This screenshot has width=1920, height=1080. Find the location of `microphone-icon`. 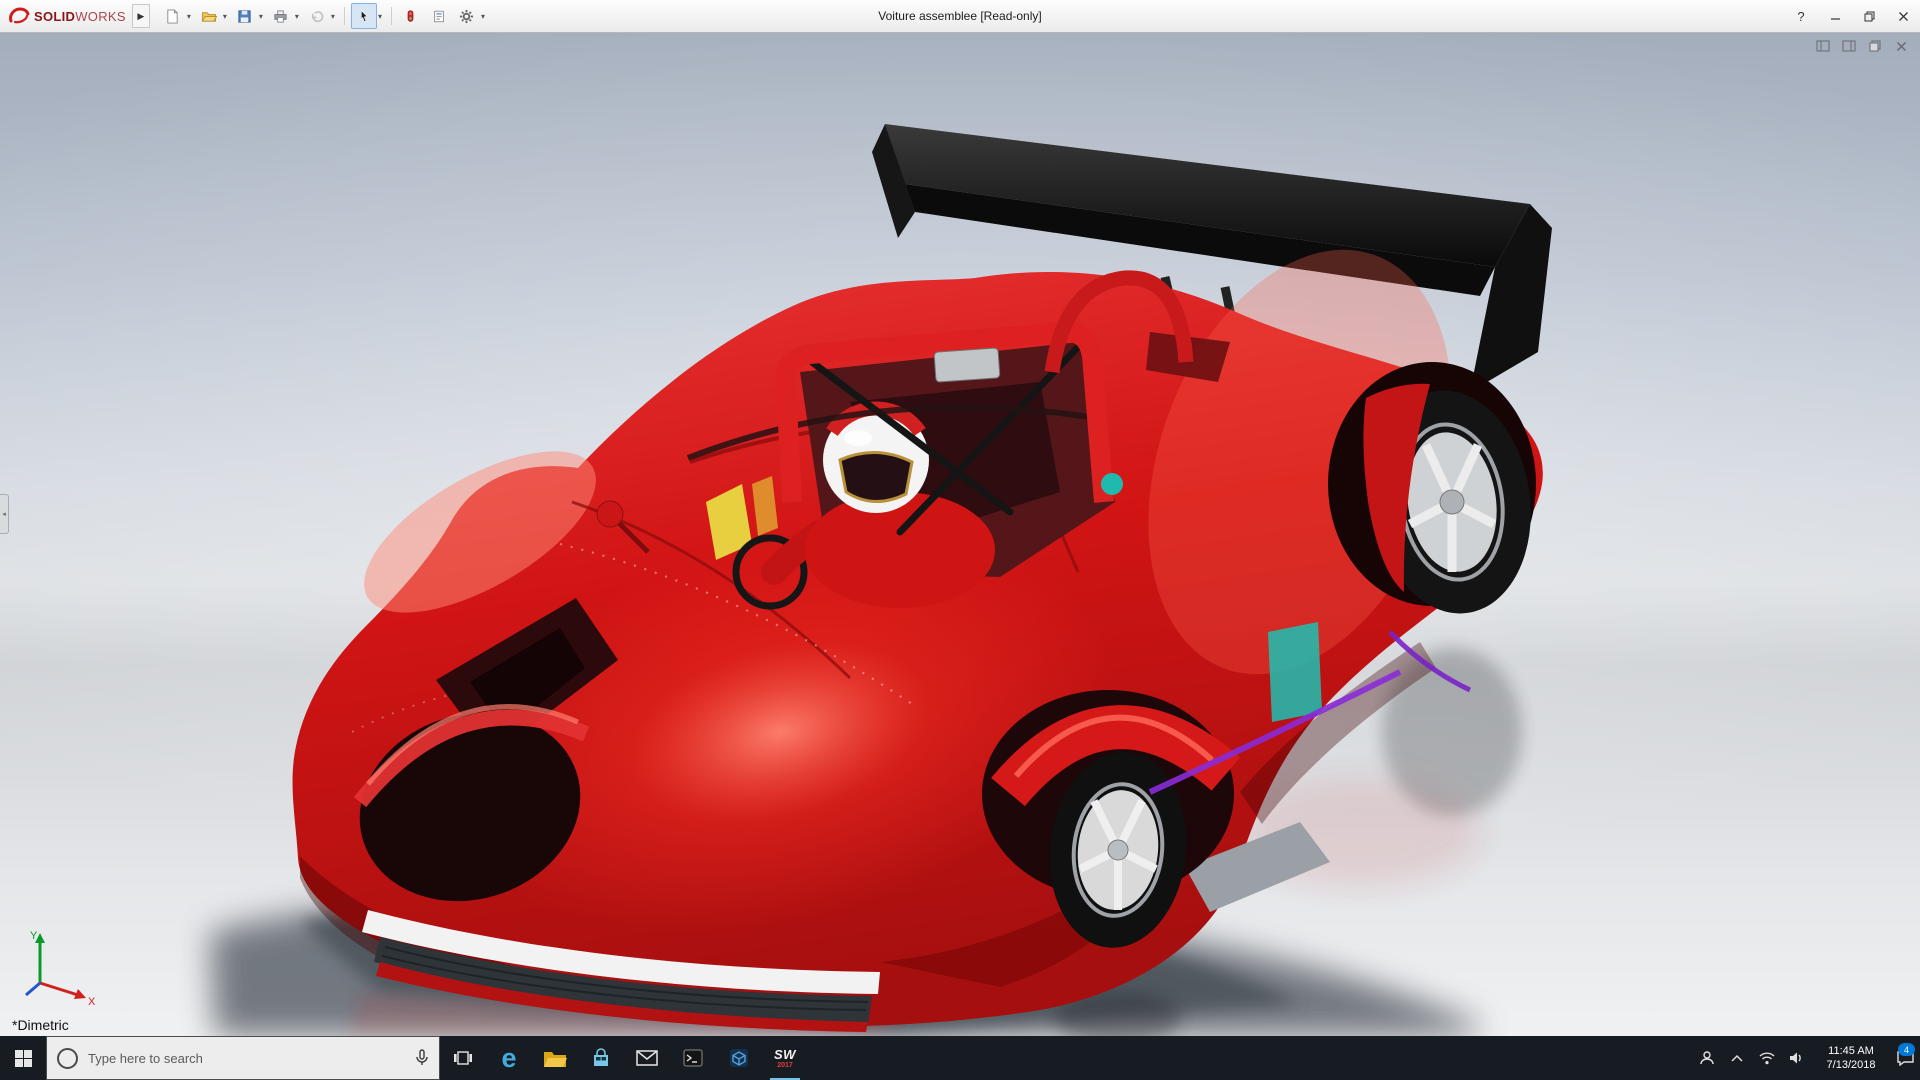

microphone-icon is located at coordinates (422, 1058).